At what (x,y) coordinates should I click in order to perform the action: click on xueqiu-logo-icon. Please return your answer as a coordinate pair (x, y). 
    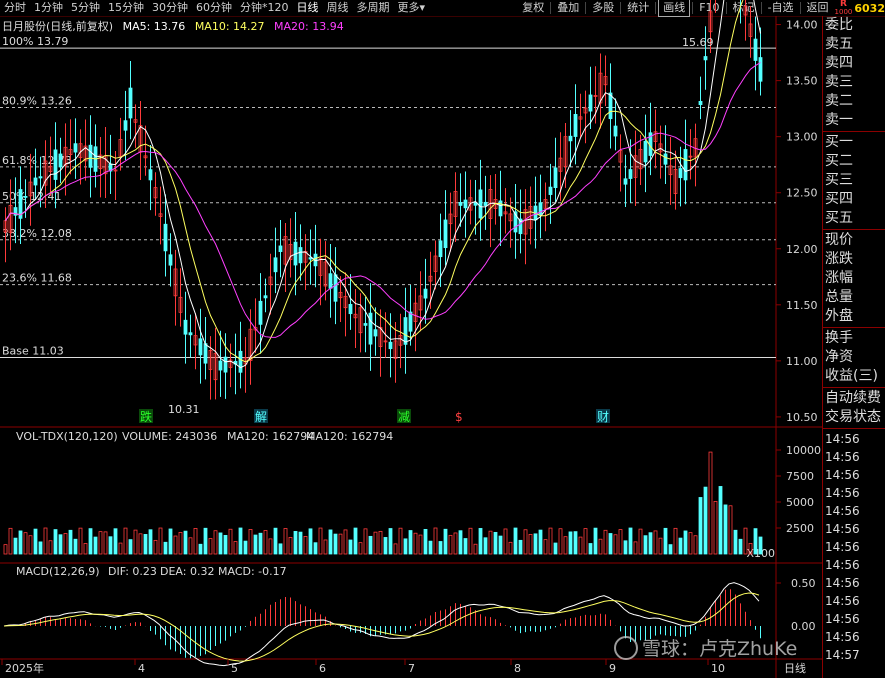
    Looking at the image, I should click on (626, 648).